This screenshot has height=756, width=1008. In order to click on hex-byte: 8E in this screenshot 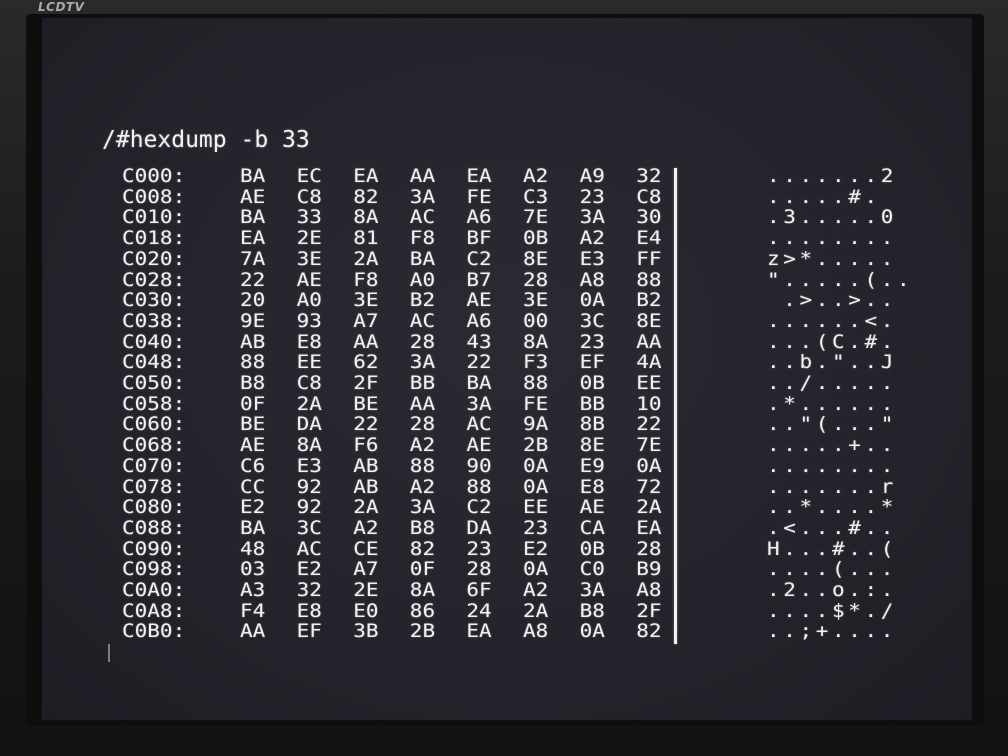, I will do `click(592, 445)`.